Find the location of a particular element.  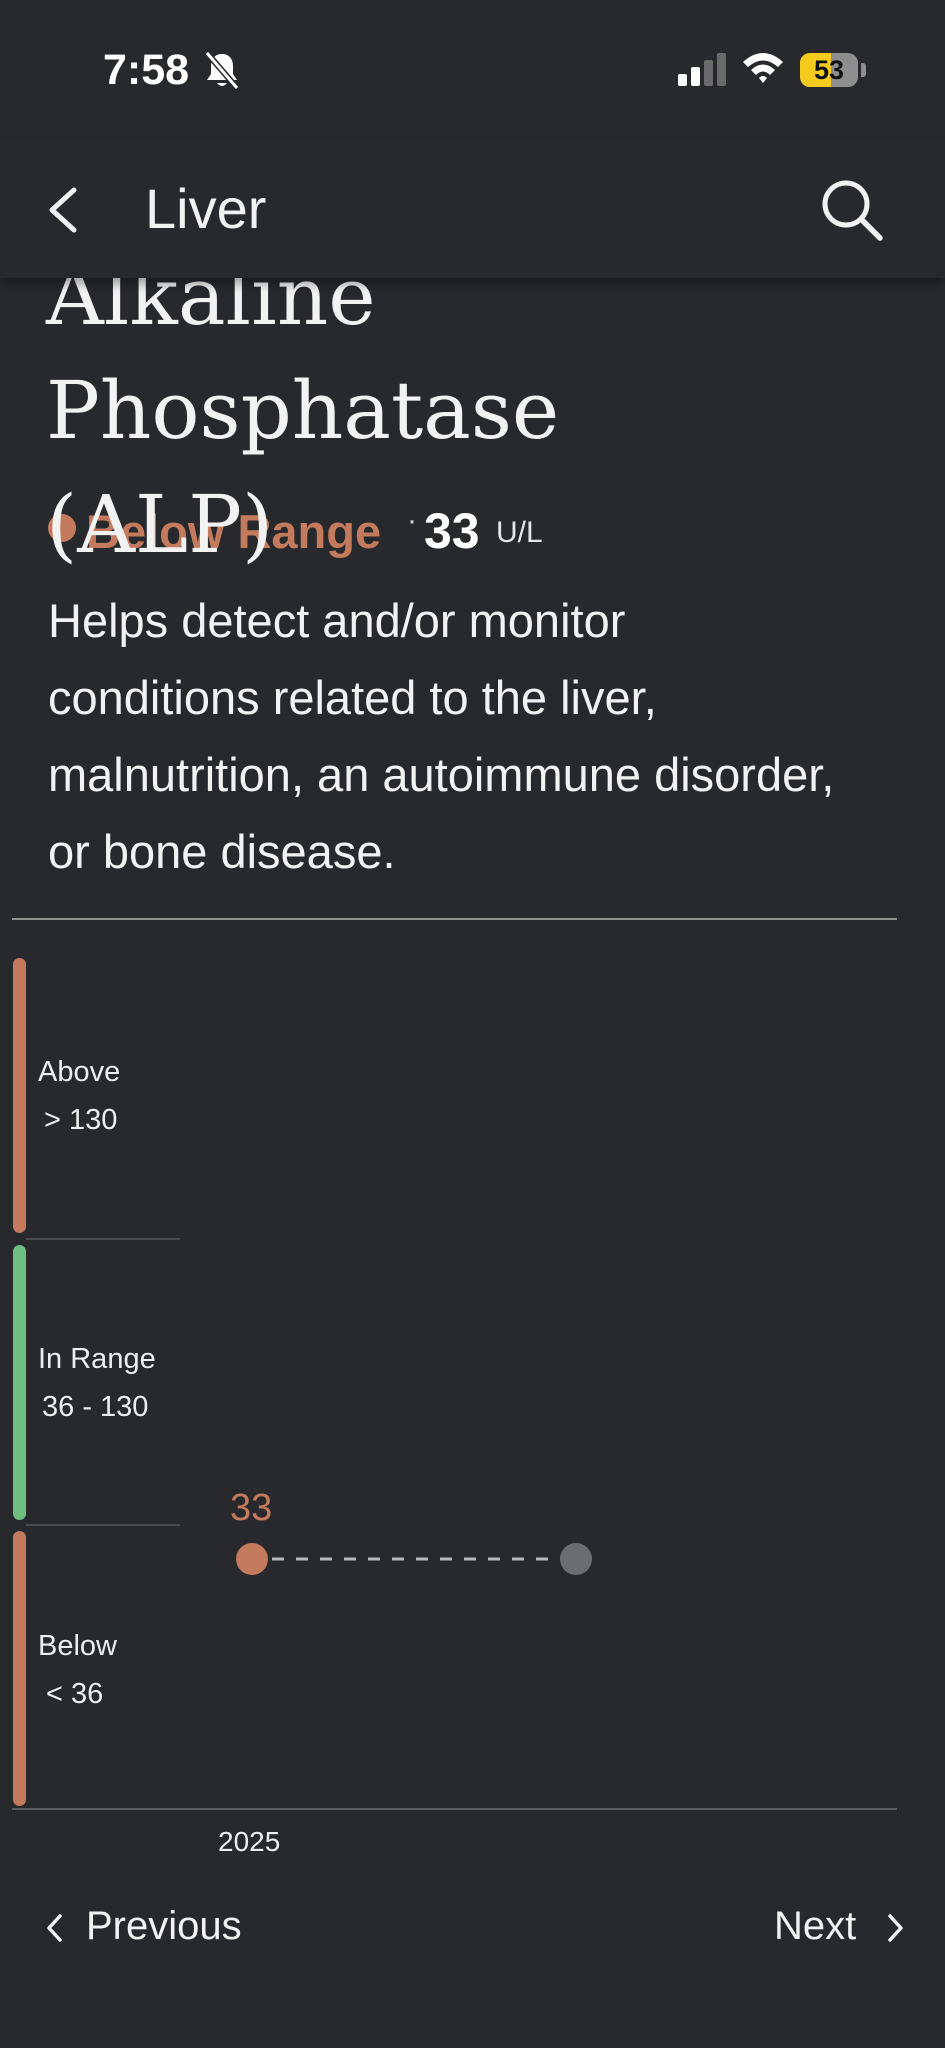

bell-slash-icon is located at coordinates (222, 70).